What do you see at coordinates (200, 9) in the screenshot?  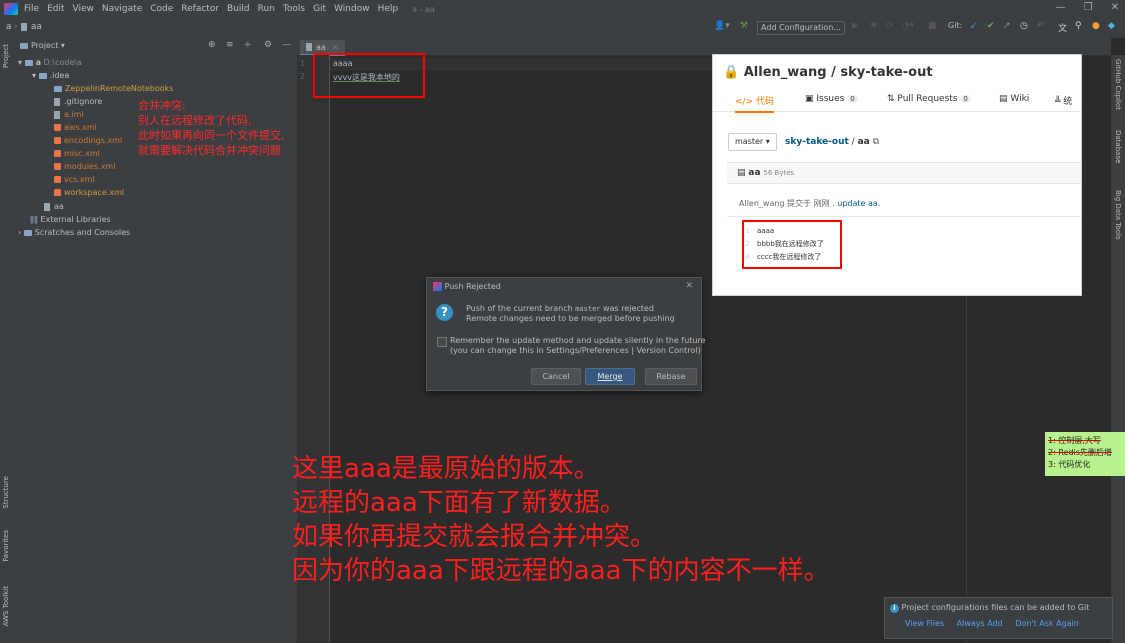 I see `menu-refactor: Refactor` at bounding box center [200, 9].